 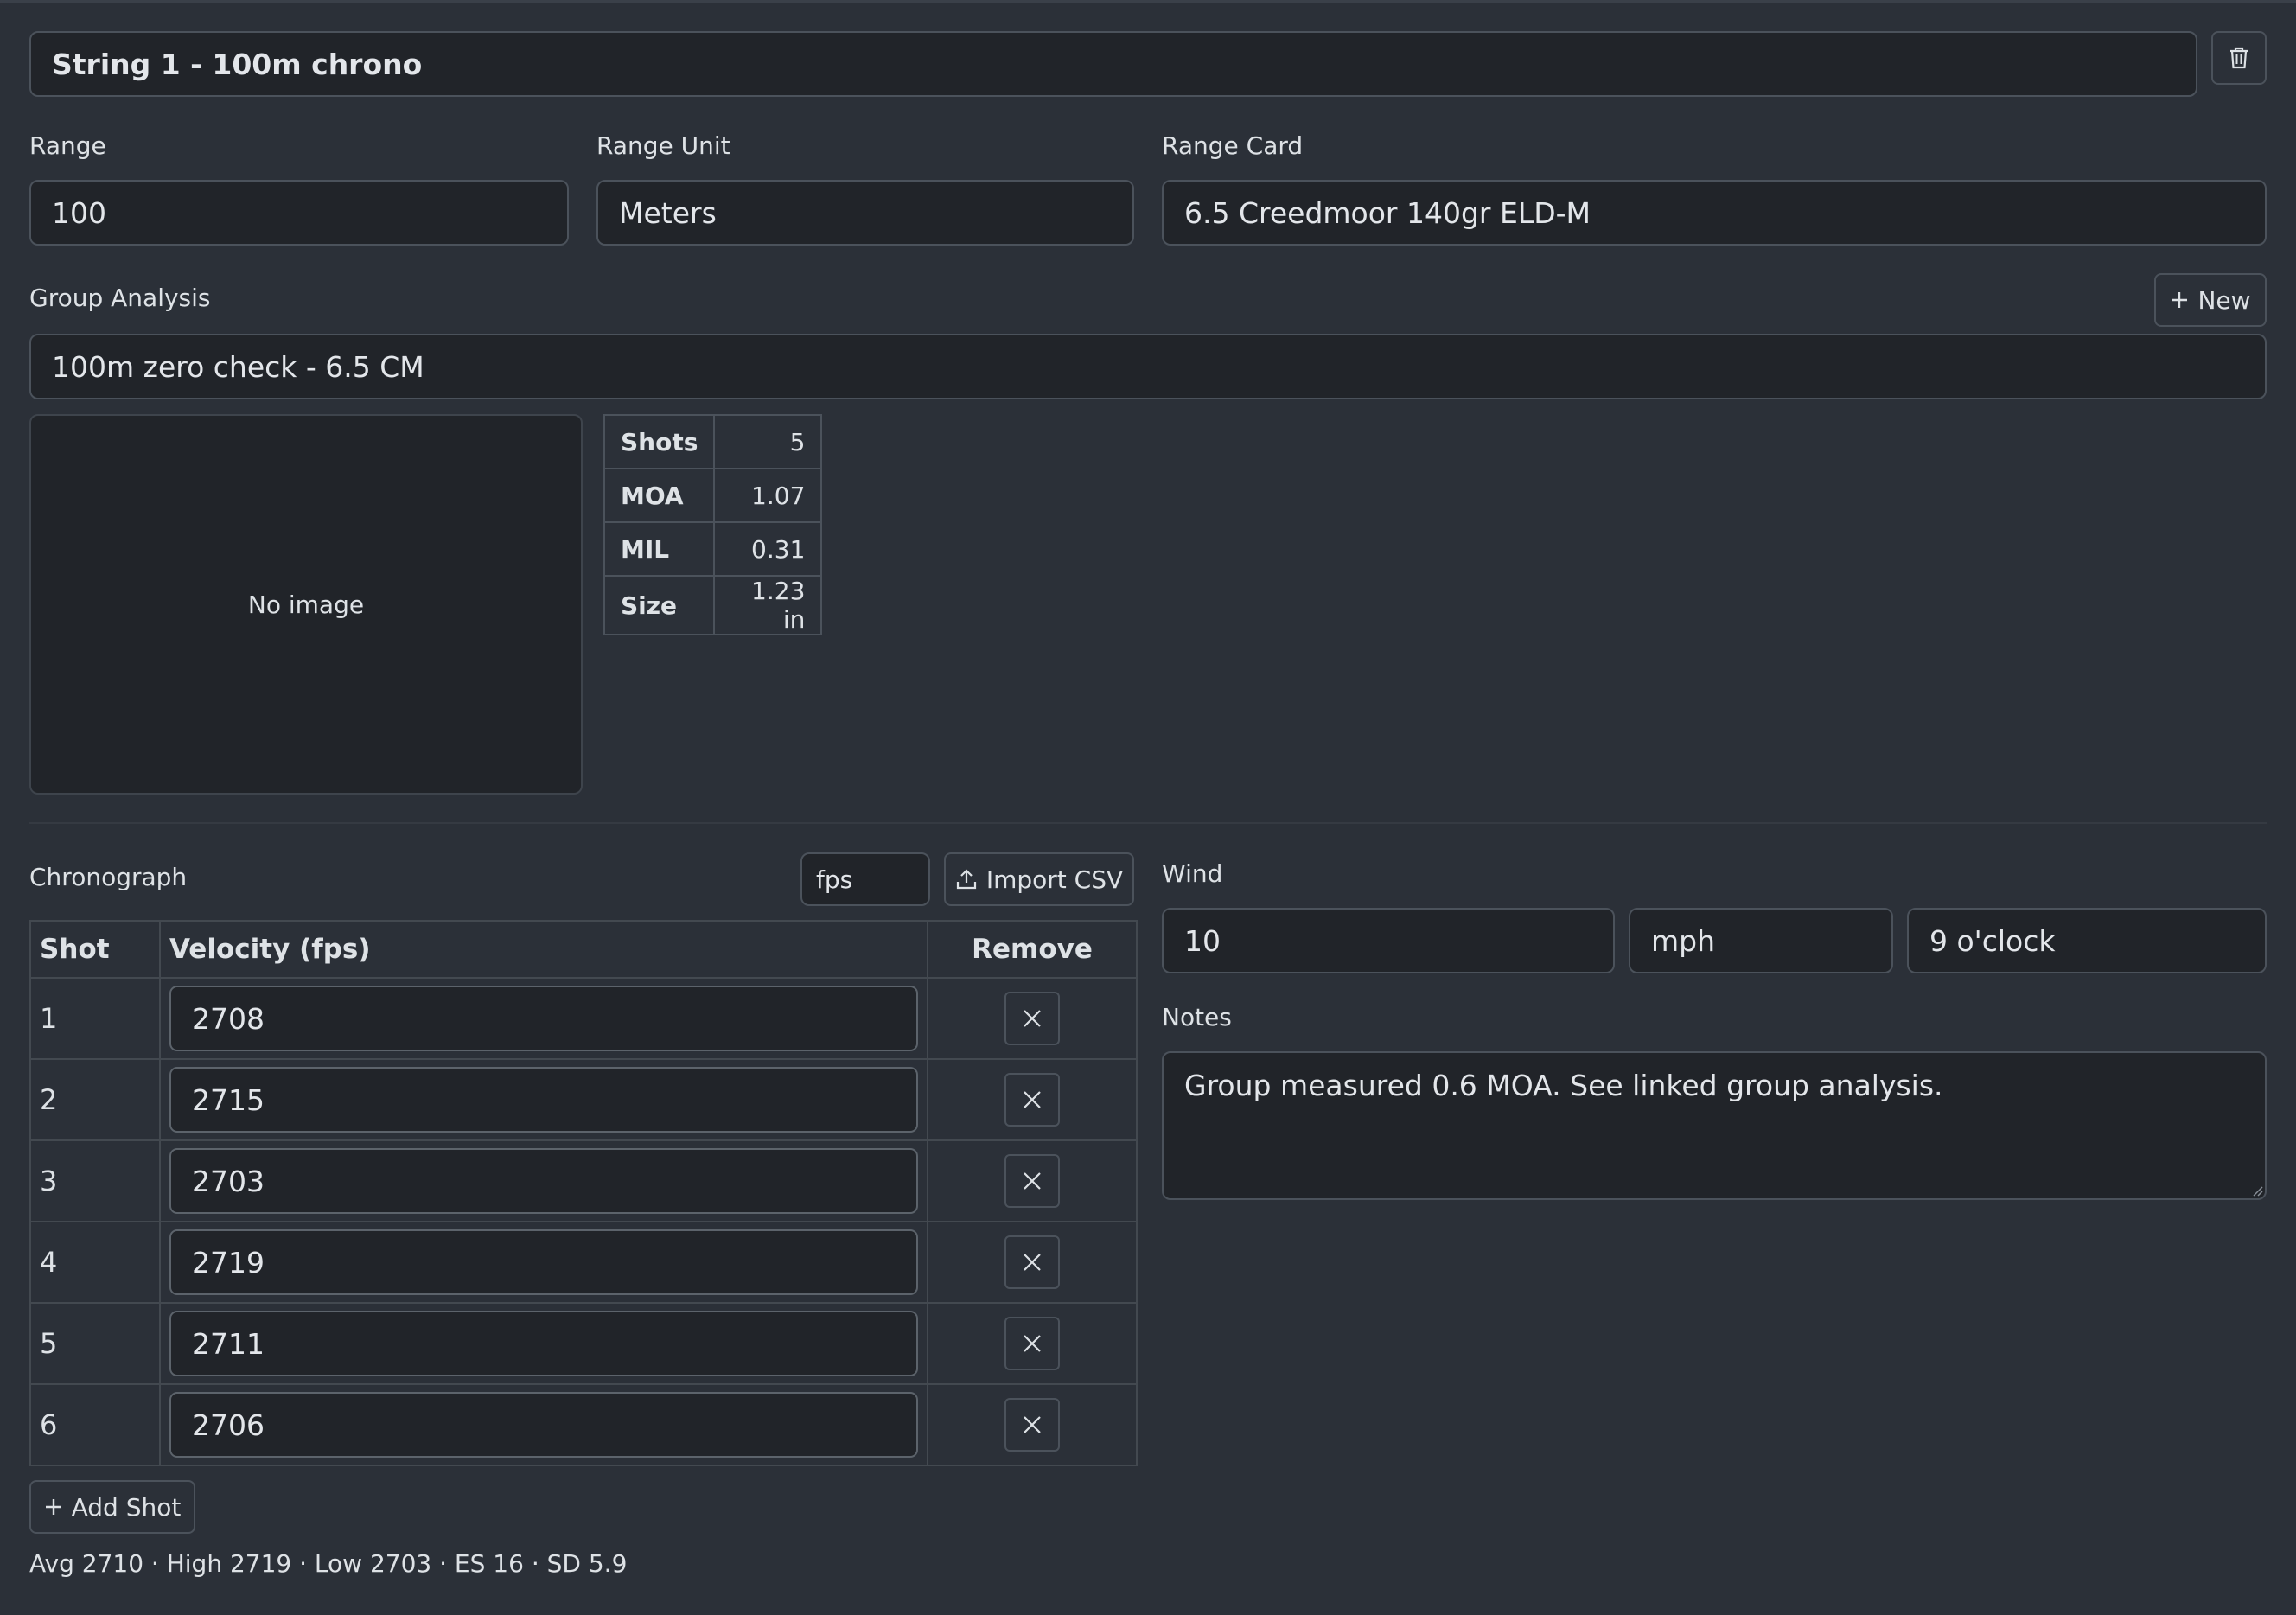 I want to click on table-row: 4 2719, so click(x=583, y=1262).